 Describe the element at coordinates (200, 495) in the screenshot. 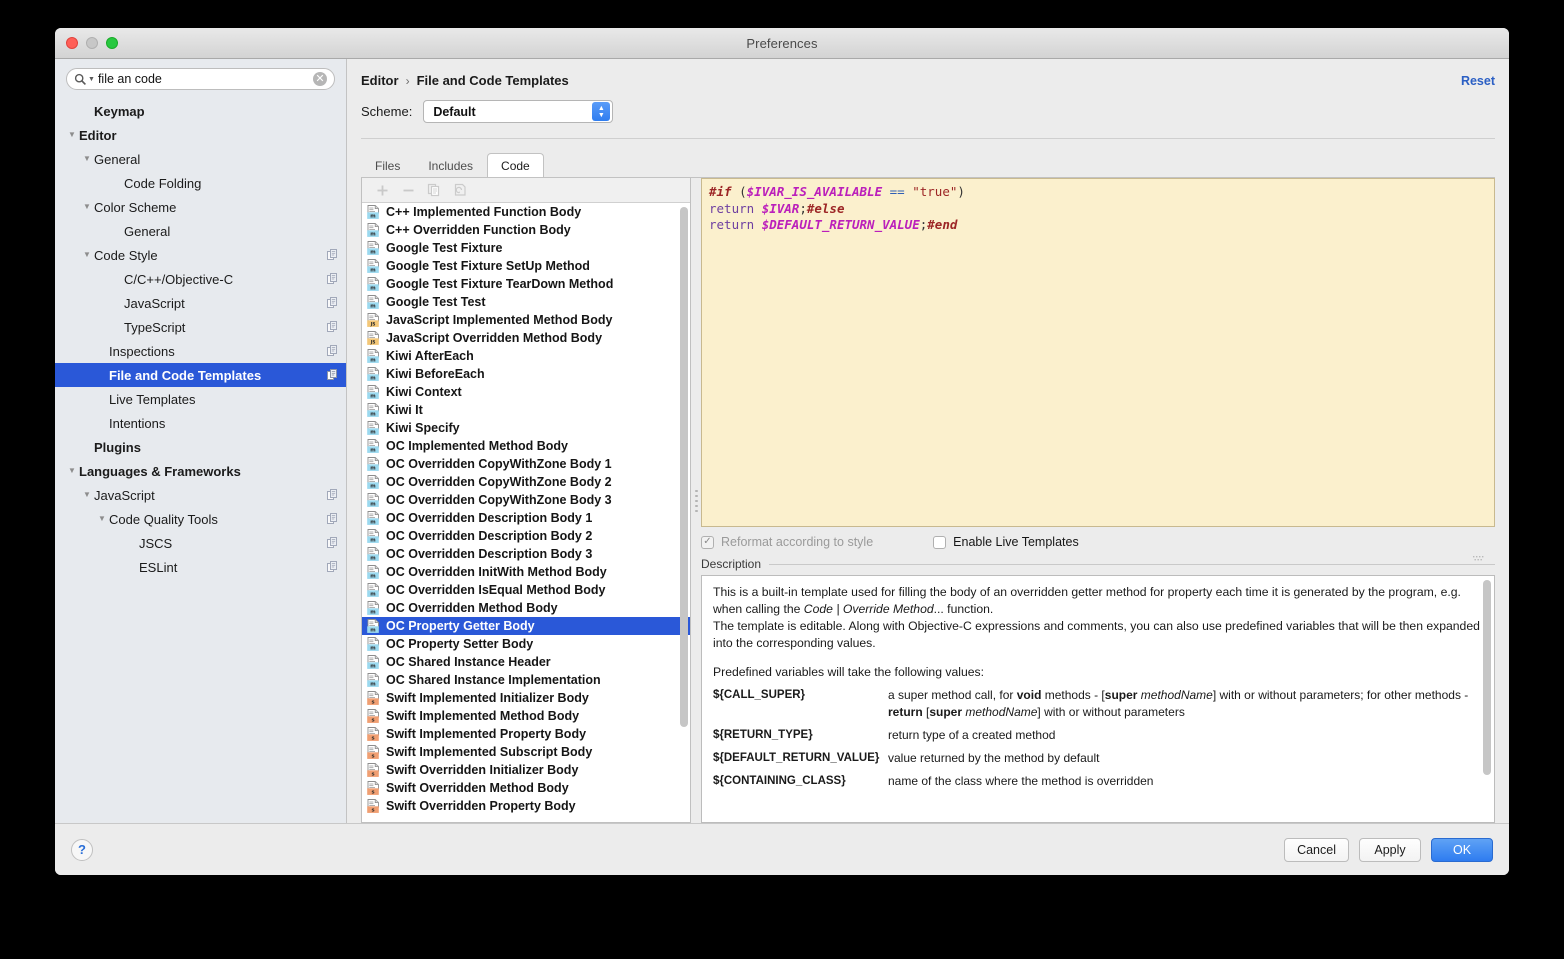

I see `sidebar-item-javascript: ▼ JavaScript` at that location.